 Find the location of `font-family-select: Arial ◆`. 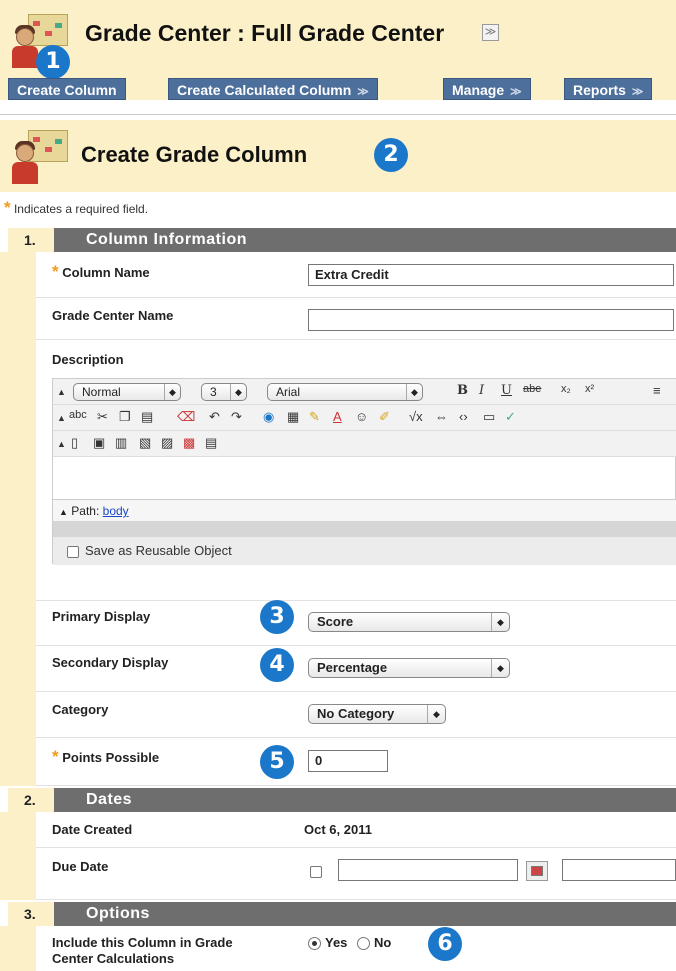

font-family-select: Arial ◆ is located at coordinates (345, 392).